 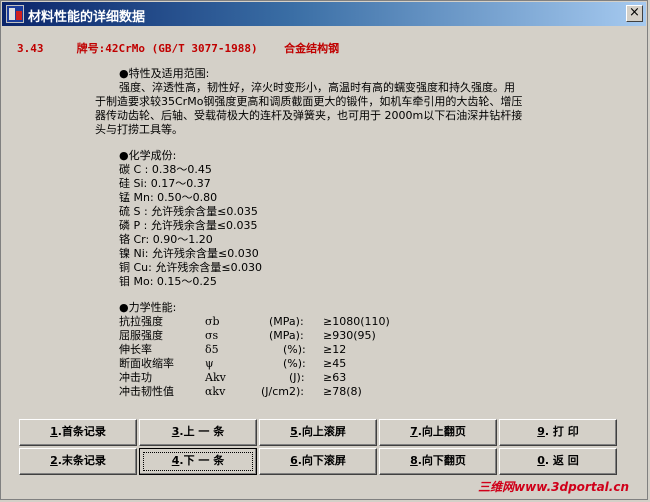 What do you see at coordinates (189, 253) in the screenshot?
I see `chemistry-row: 镍 Ni: 允许残余含量≤0.030` at bounding box center [189, 253].